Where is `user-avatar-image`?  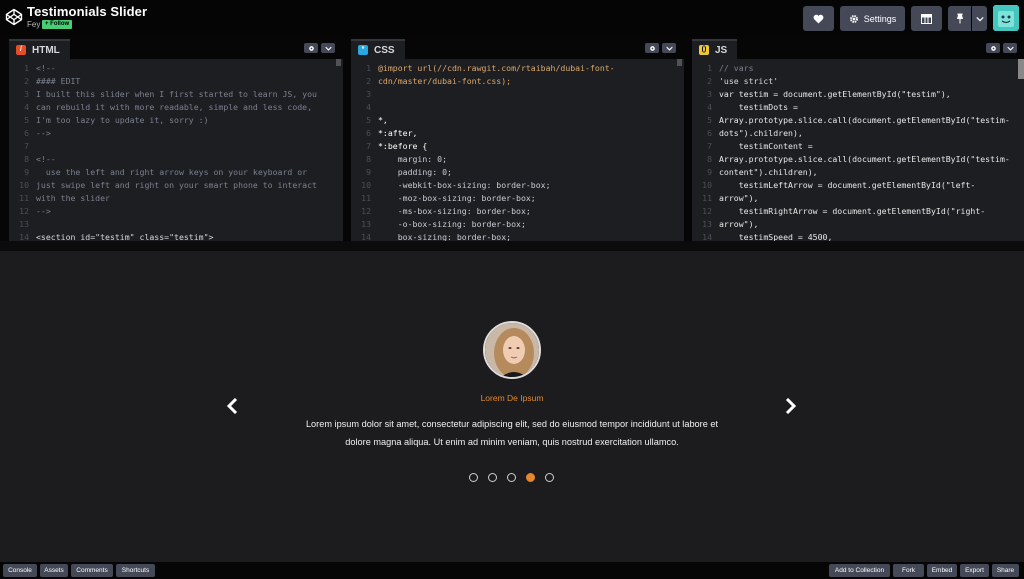
user-avatar-image is located at coordinates (1006, 18).